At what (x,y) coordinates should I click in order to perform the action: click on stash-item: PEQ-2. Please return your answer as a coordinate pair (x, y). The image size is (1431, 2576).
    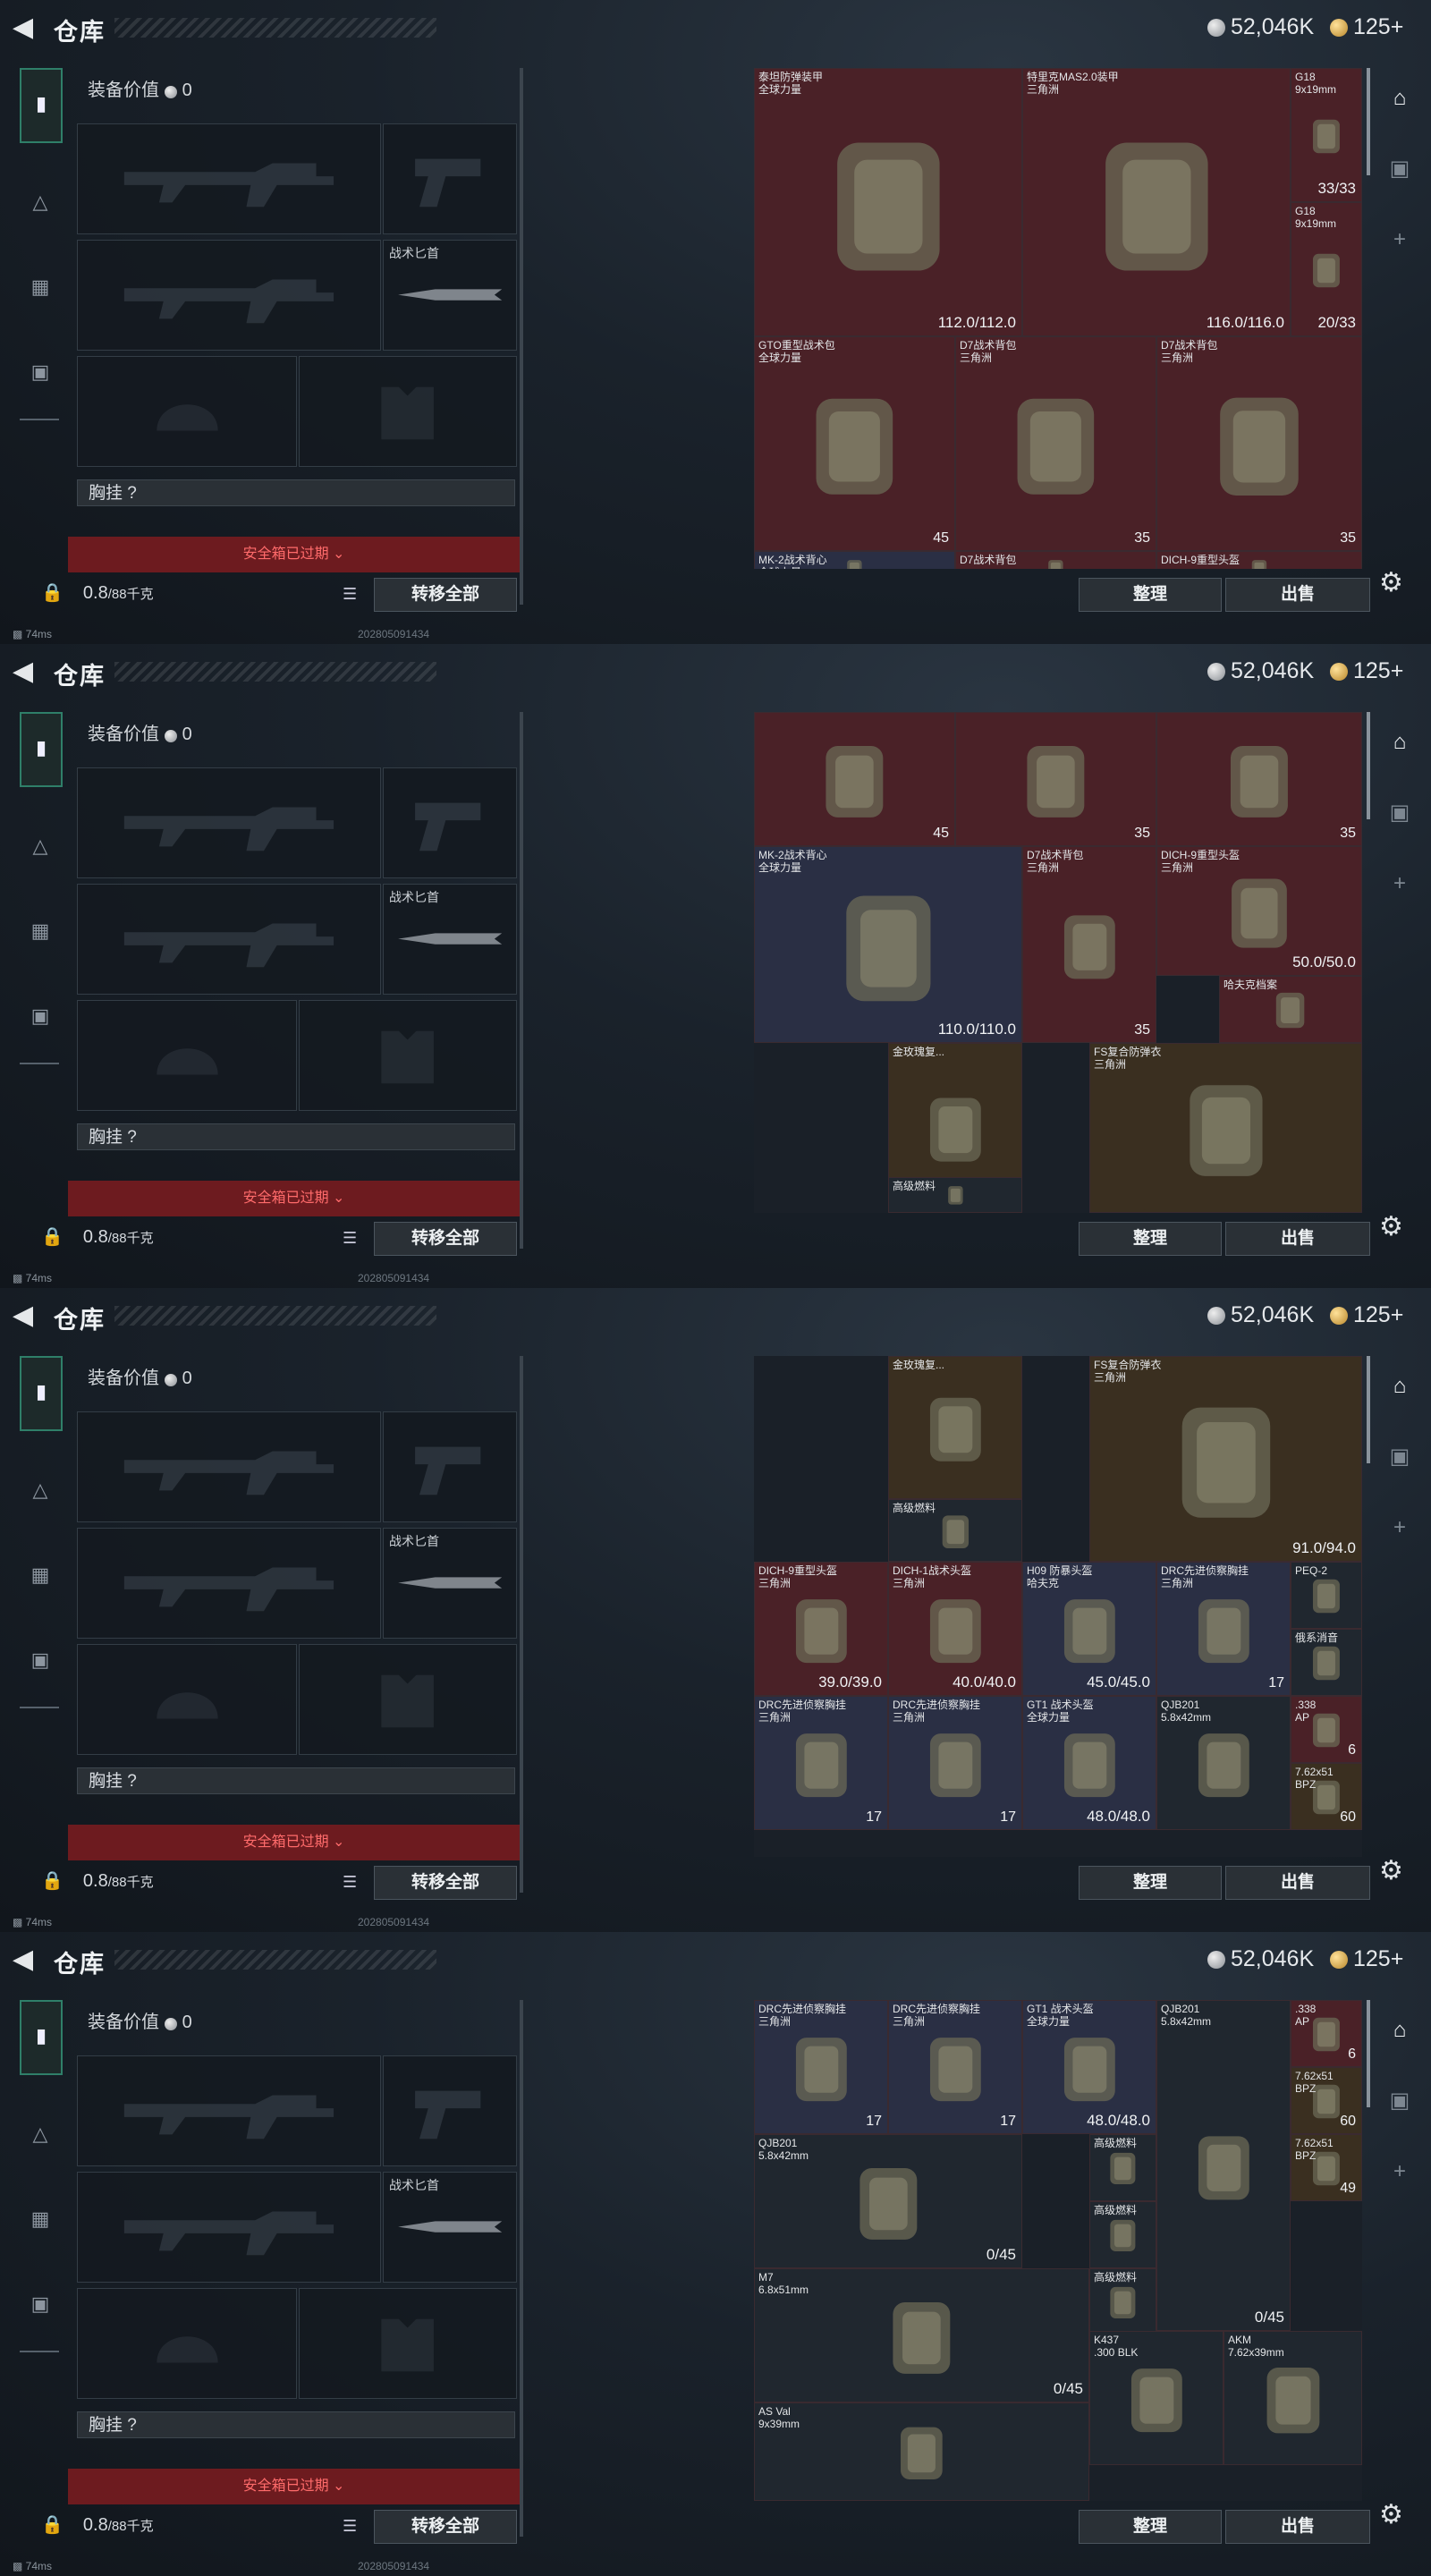
    Looking at the image, I should click on (1327, 1595).